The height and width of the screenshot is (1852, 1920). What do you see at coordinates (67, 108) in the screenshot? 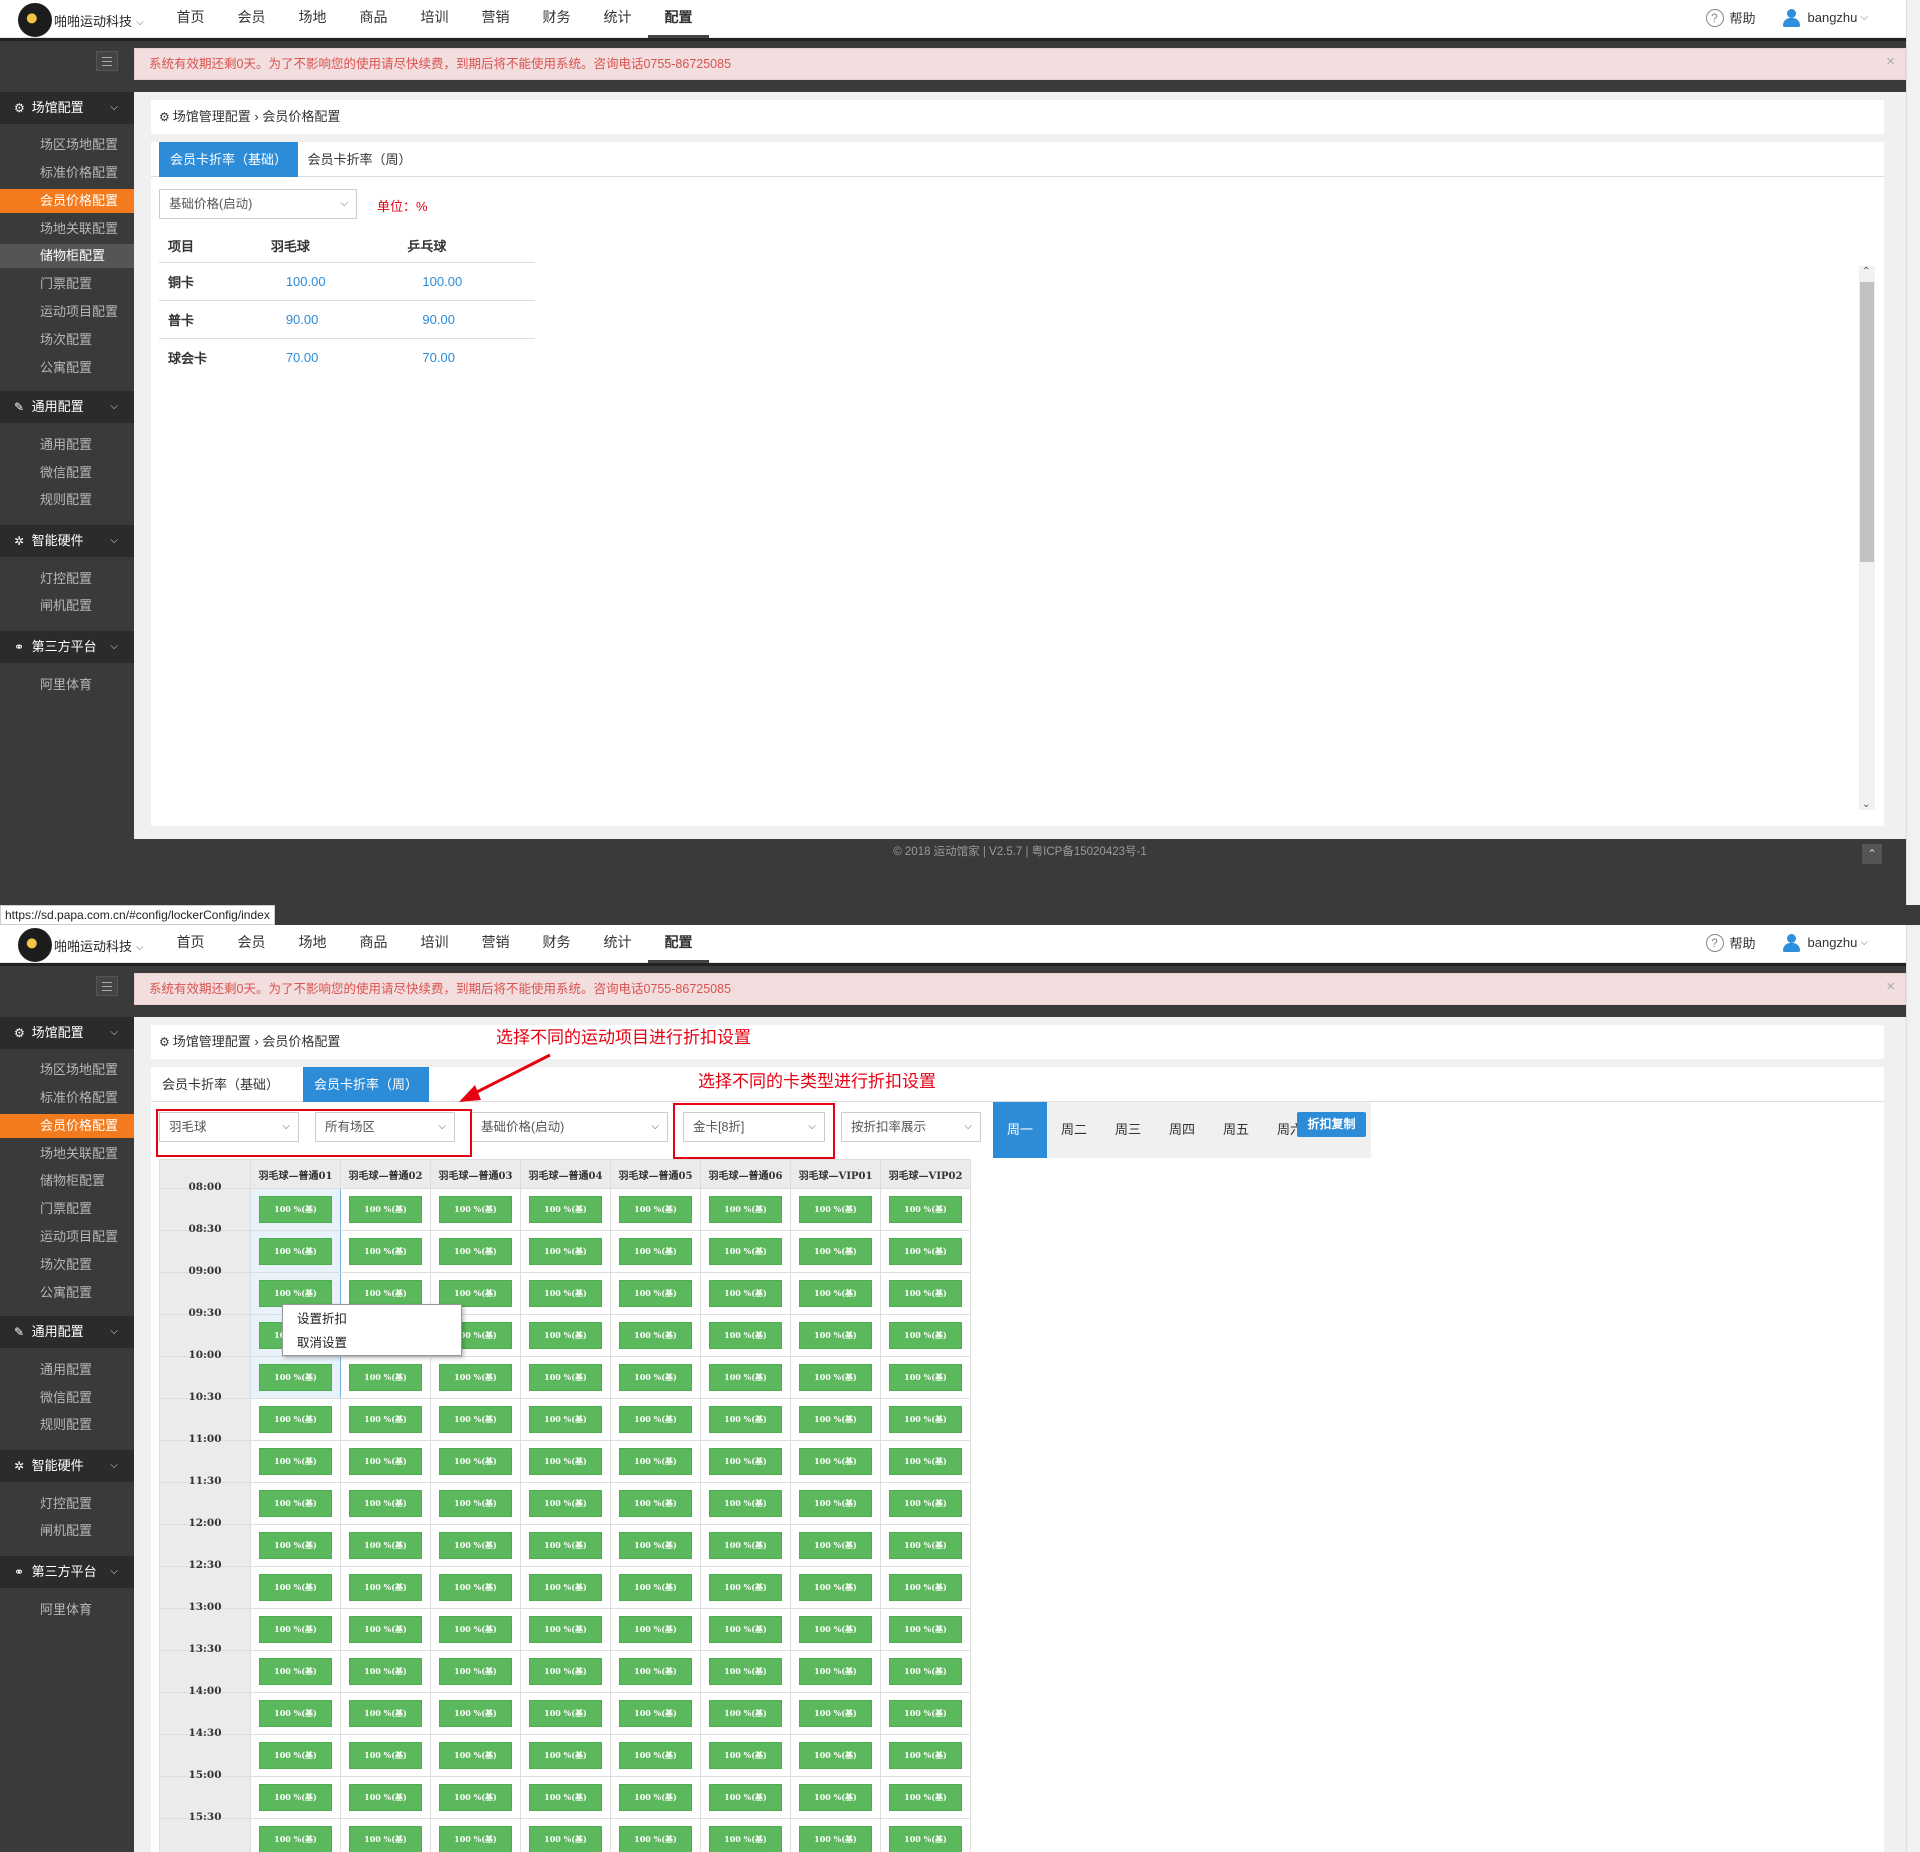
I see `sidebar-group-venue: ⚙ 场馆配置 ⌵` at bounding box center [67, 108].